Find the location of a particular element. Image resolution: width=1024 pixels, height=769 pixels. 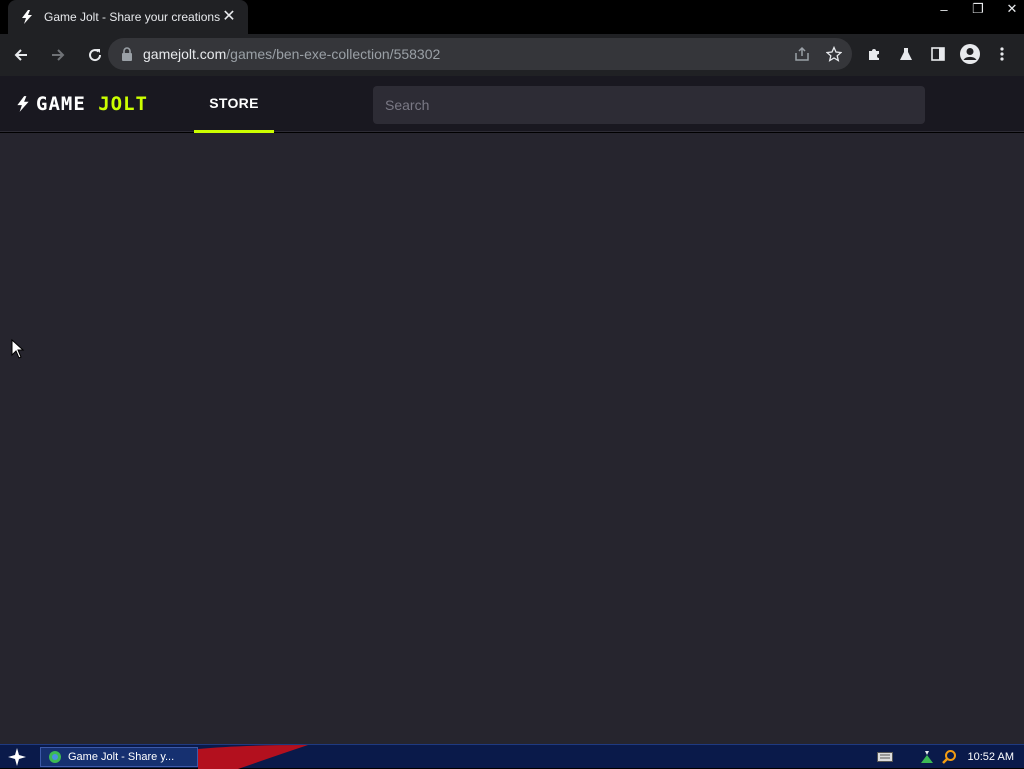

restore-button: ❐ is located at coordinates (978, 9).